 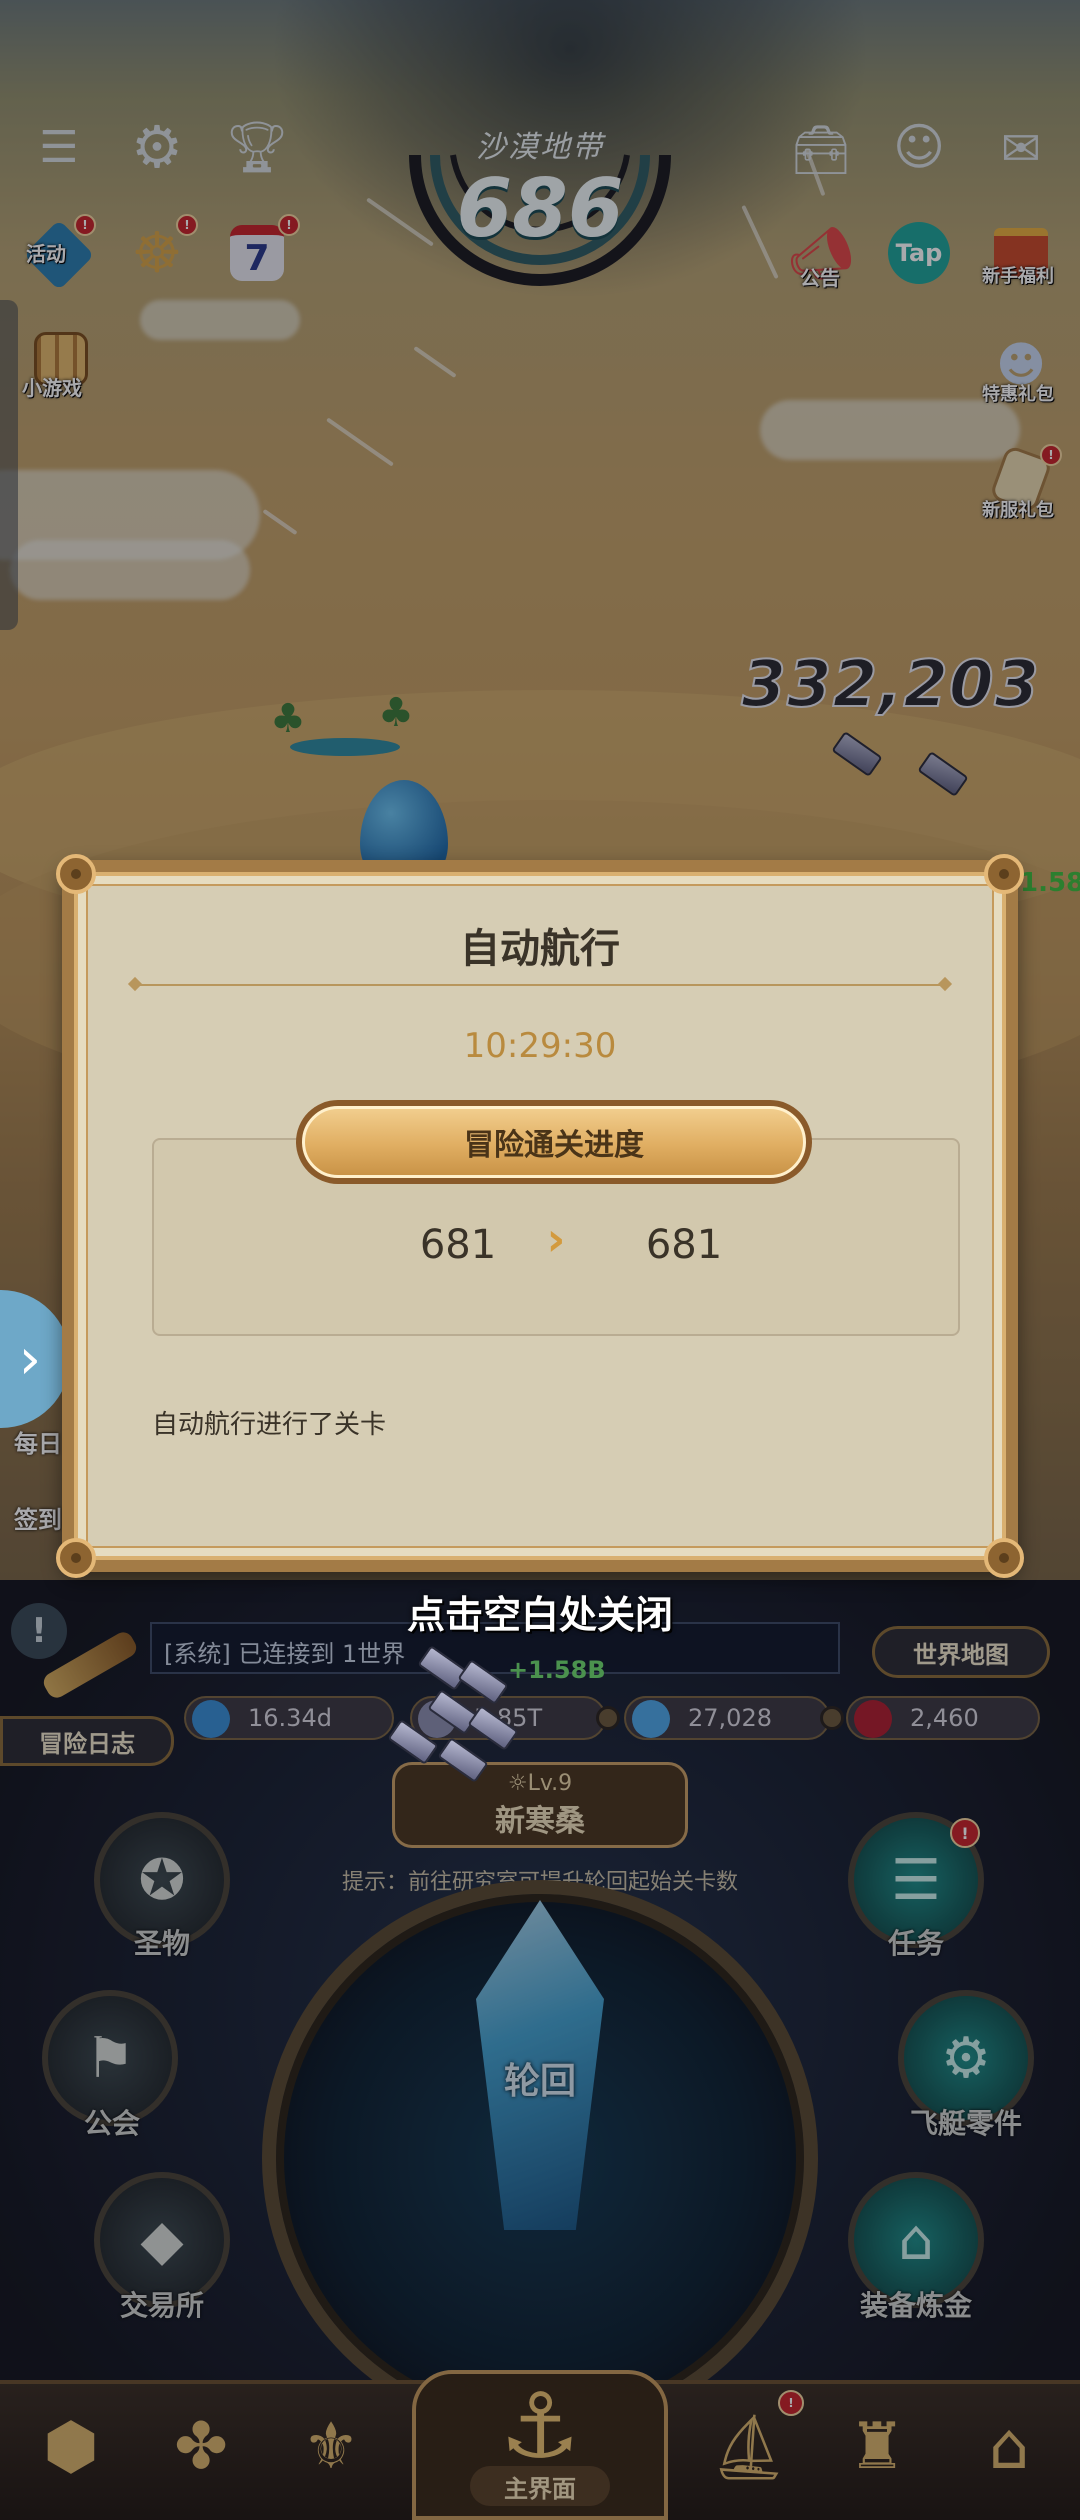 I want to click on ship-nameplate: ☼Lv.9 新寒桑, so click(x=540, y=1805).